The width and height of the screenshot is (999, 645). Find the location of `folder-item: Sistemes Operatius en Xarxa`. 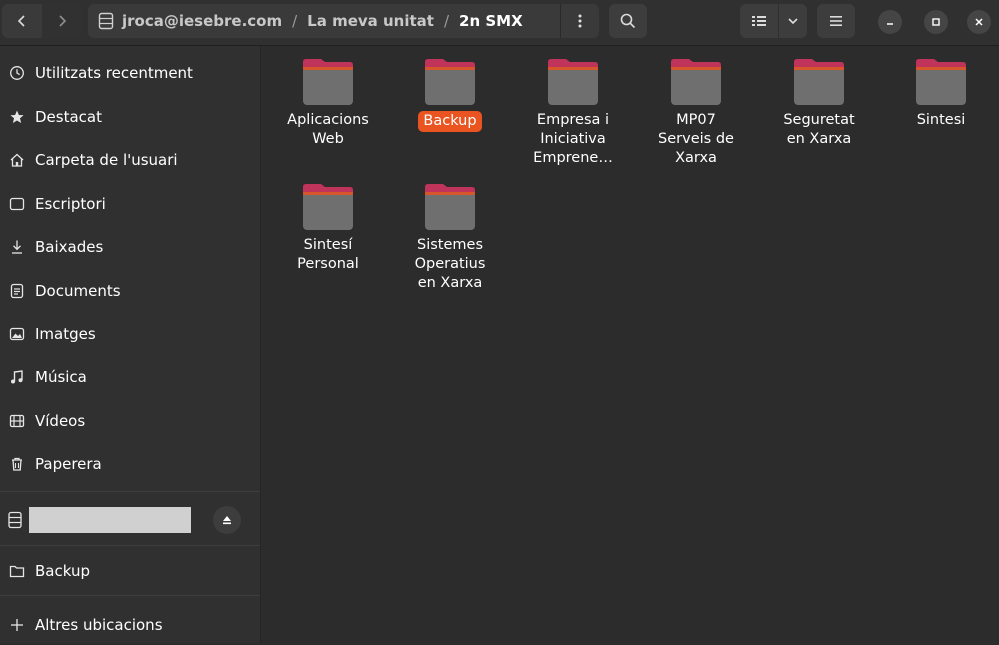

folder-item: Sistemes Operatius en Xarxa is located at coordinates (450, 238).